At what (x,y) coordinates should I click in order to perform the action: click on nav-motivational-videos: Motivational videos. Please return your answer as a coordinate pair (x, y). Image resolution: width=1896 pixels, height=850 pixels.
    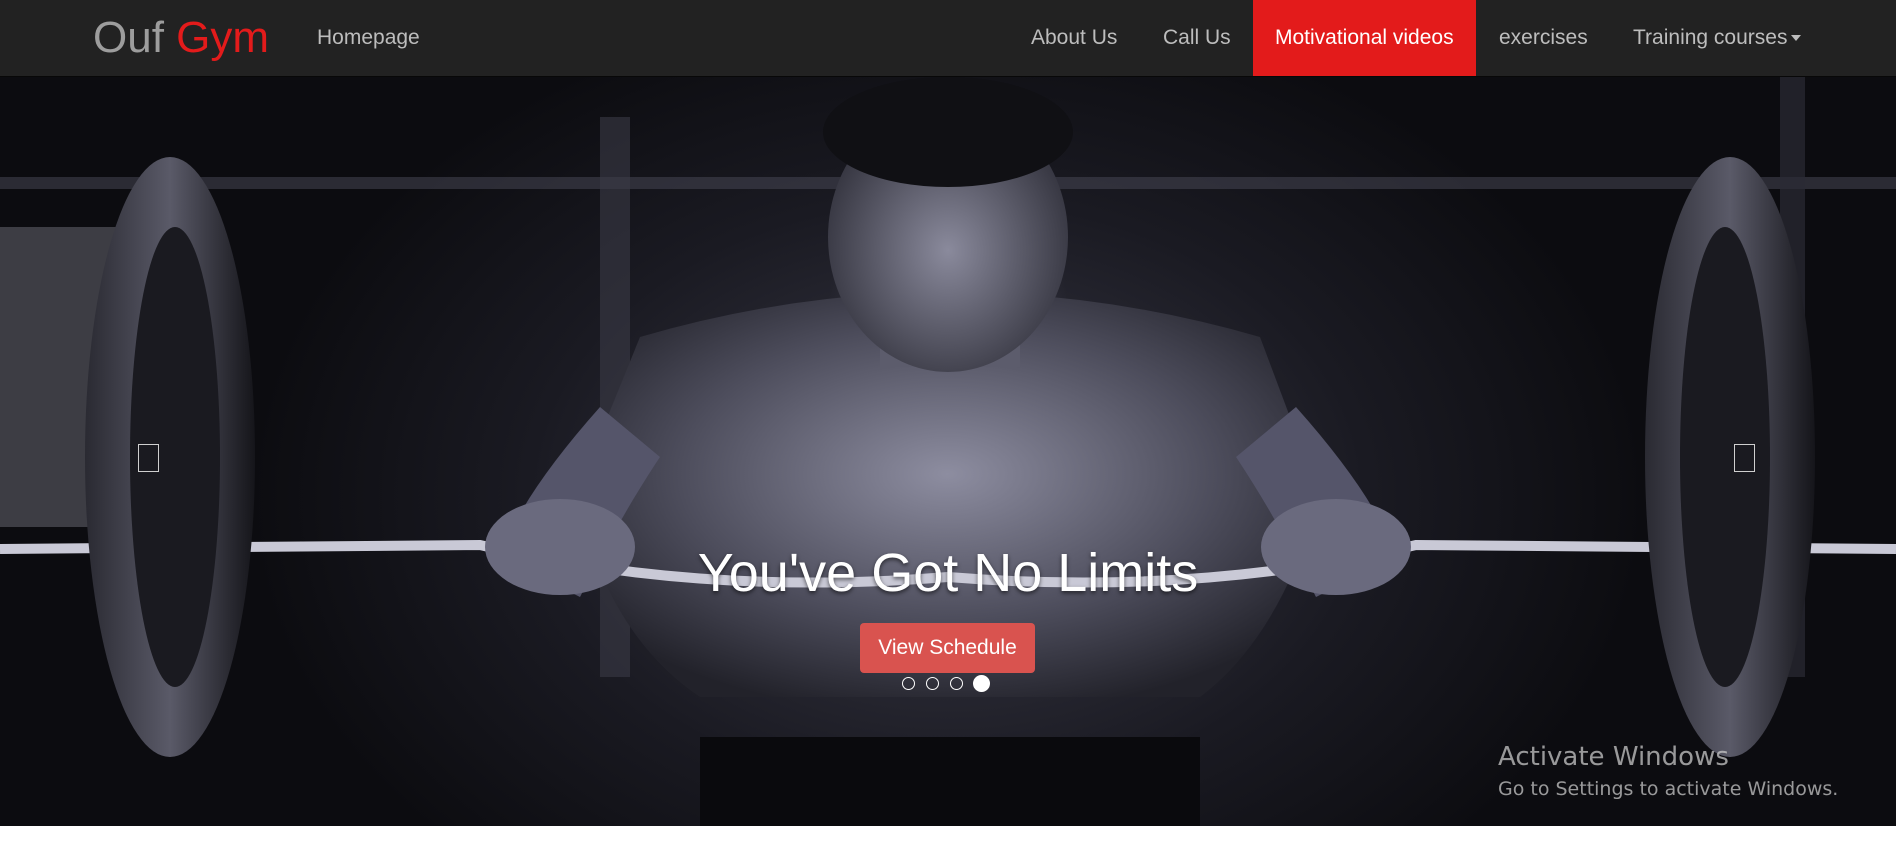
    Looking at the image, I should click on (1364, 38).